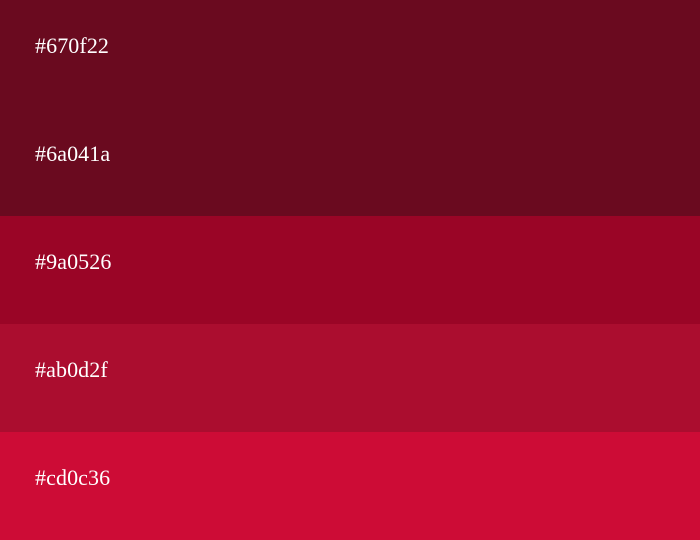 This screenshot has width=700, height=540. I want to click on swatch-hex-label: #ab0d2f, so click(71, 369).